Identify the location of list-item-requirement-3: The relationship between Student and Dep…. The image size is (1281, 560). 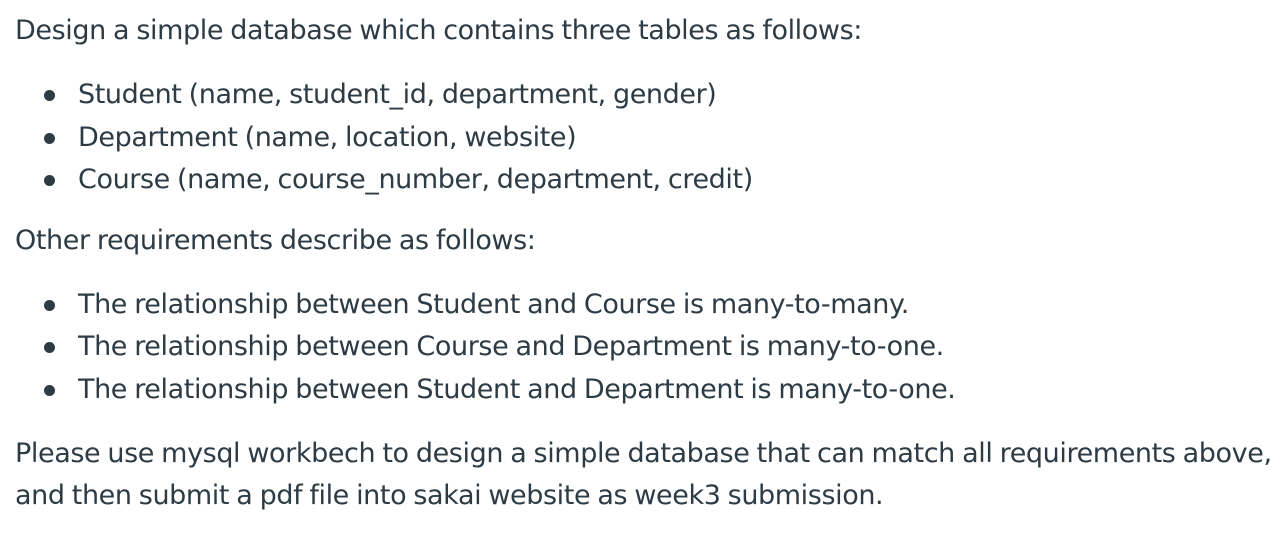
(648, 390).